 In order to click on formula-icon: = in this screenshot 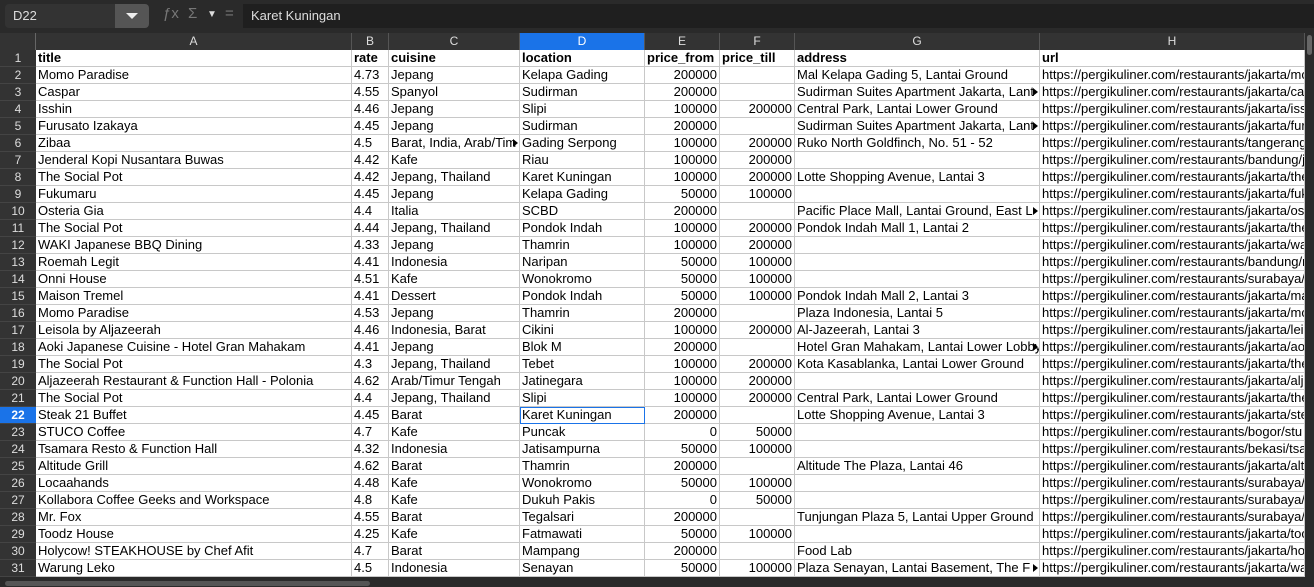, I will do `click(229, 13)`.